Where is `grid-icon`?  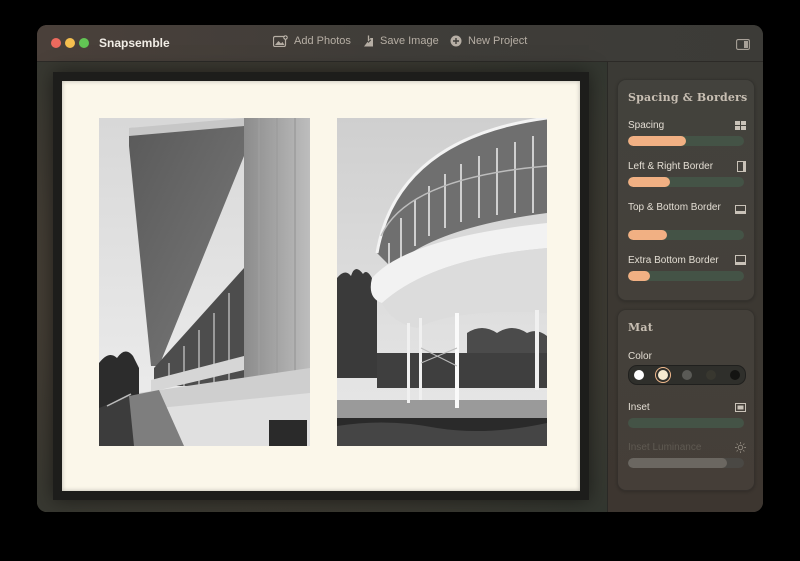
grid-icon is located at coordinates (740, 125).